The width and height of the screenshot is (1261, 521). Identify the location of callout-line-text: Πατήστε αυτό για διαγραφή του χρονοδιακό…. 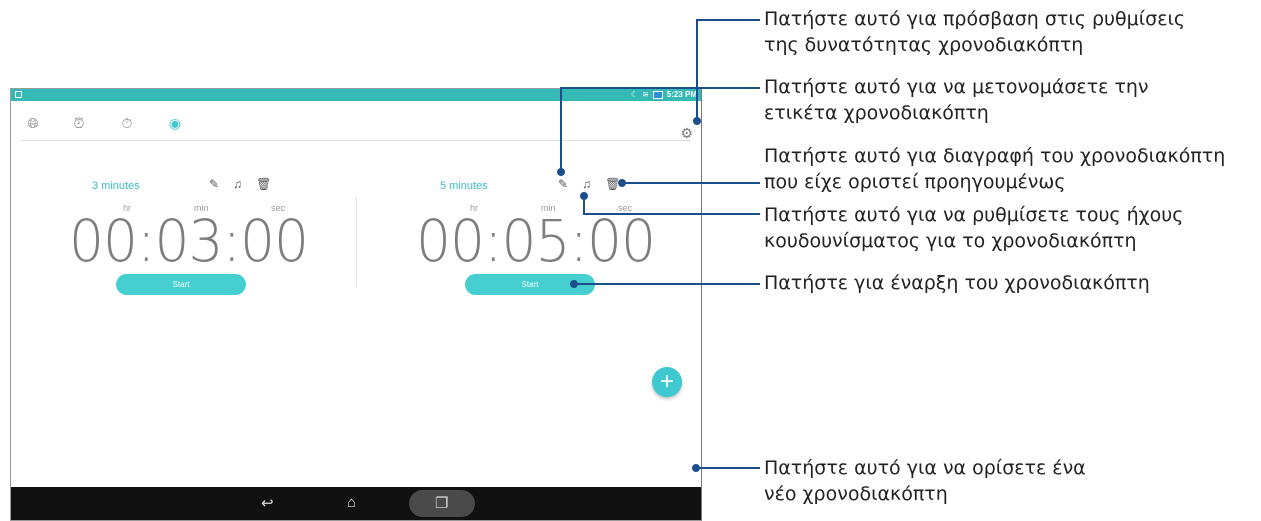
(995, 156).